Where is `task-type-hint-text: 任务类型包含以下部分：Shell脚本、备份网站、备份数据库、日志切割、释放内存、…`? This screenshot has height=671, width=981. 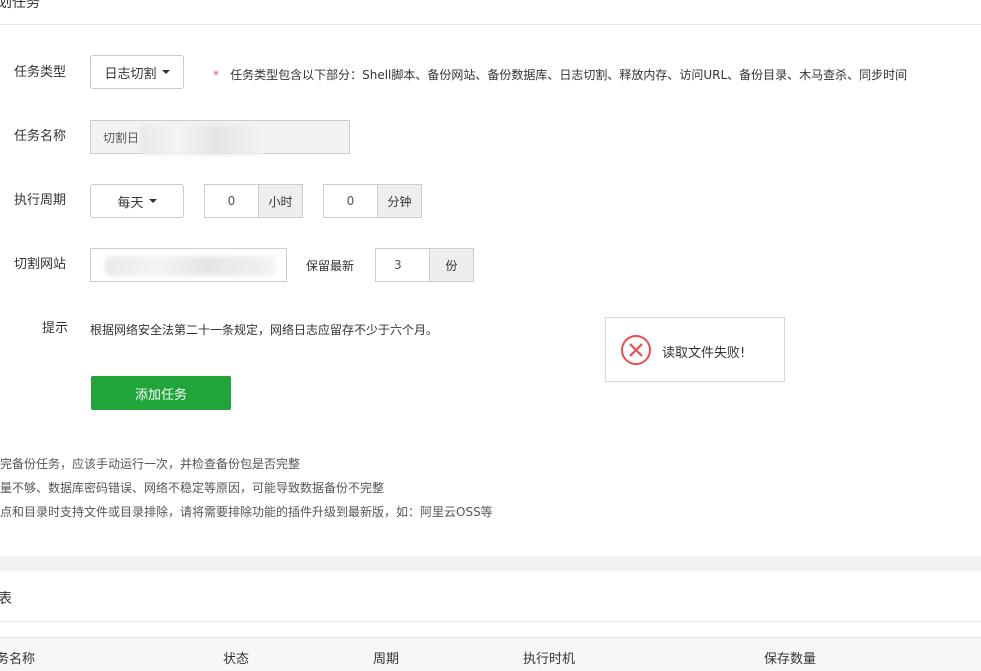 task-type-hint-text: 任务类型包含以下部分：Shell脚本、备份网站、备份数据库、日志切割、释放内存、… is located at coordinates (569, 75).